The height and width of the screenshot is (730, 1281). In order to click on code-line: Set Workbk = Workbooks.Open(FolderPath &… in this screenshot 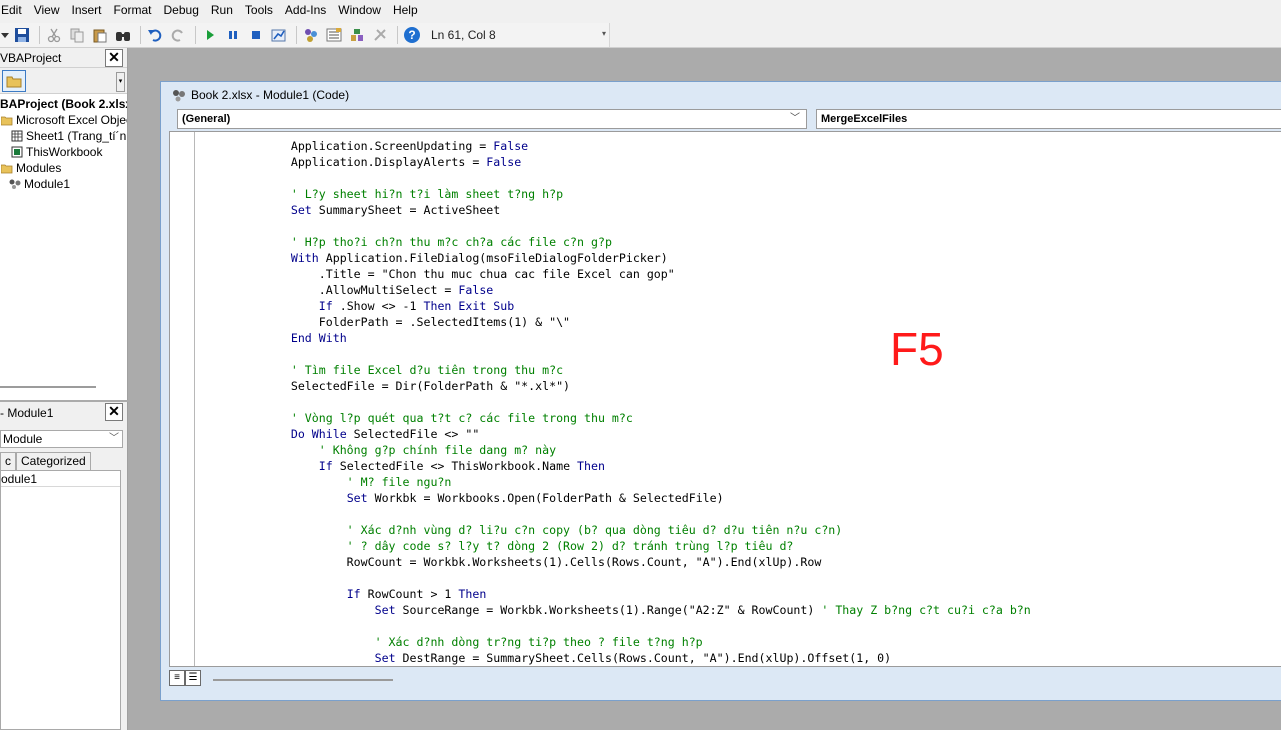, I will do `click(633, 498)`.